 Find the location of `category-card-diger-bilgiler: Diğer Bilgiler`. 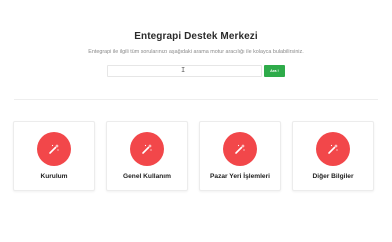

category-card-diger-bilgiler: Diğer Bilgiler is located at coordinates (333, 156).